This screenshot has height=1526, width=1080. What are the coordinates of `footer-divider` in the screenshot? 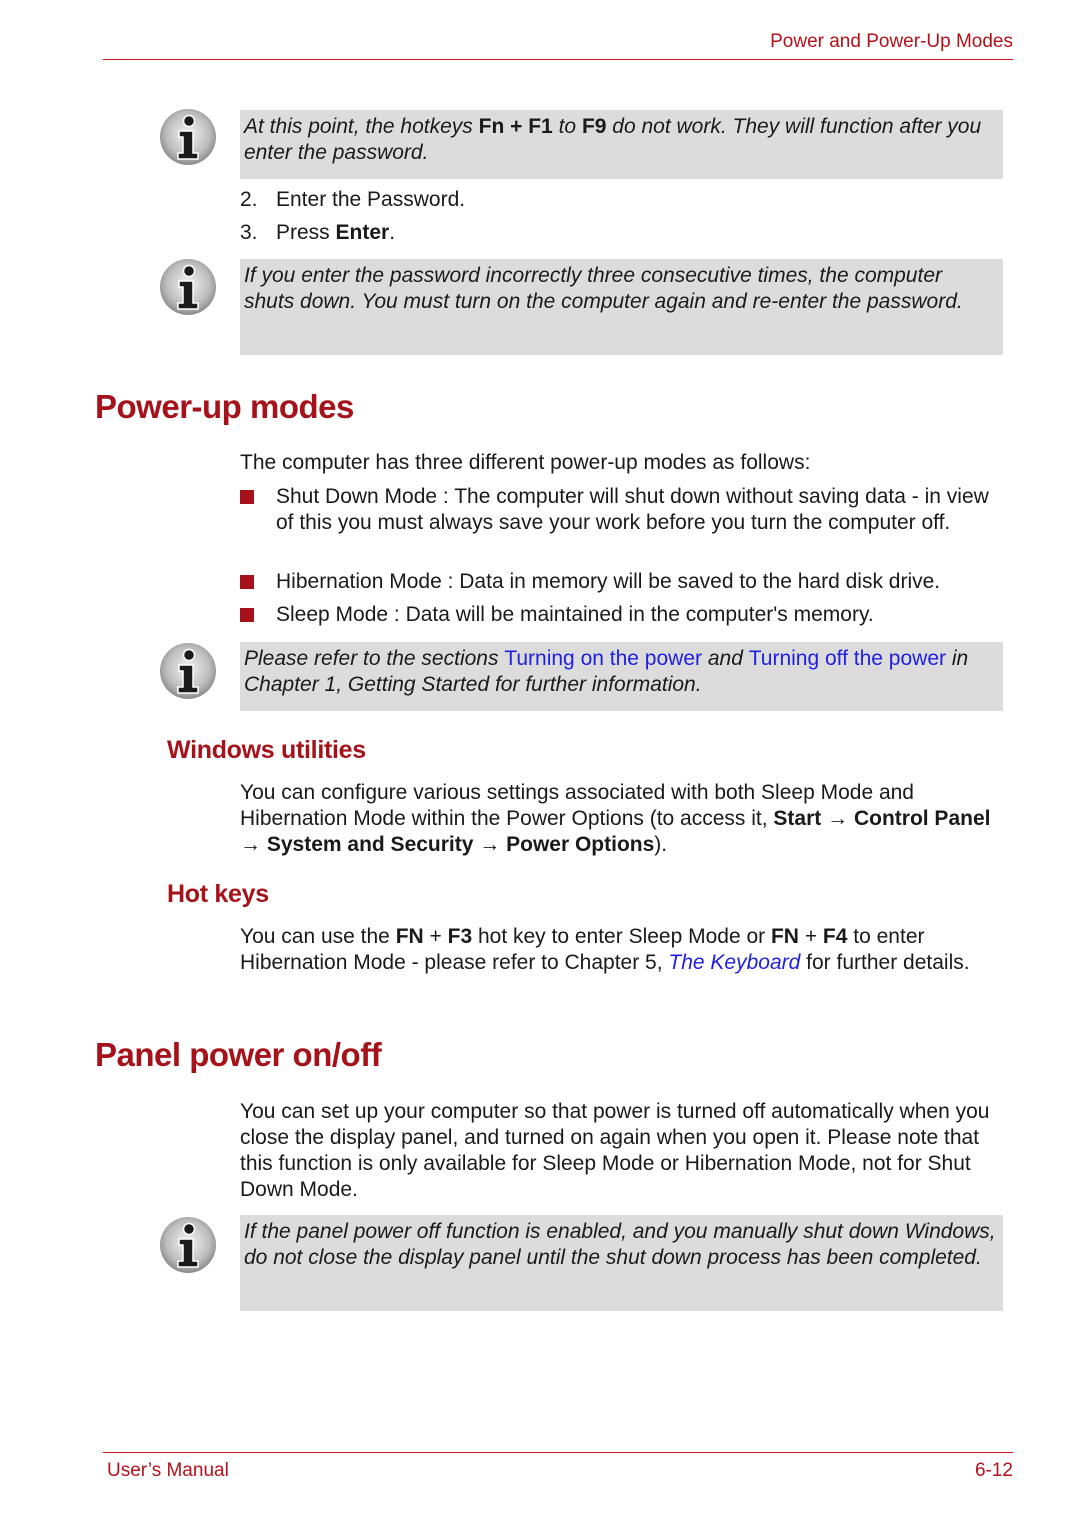 It's located at (558, 1452).